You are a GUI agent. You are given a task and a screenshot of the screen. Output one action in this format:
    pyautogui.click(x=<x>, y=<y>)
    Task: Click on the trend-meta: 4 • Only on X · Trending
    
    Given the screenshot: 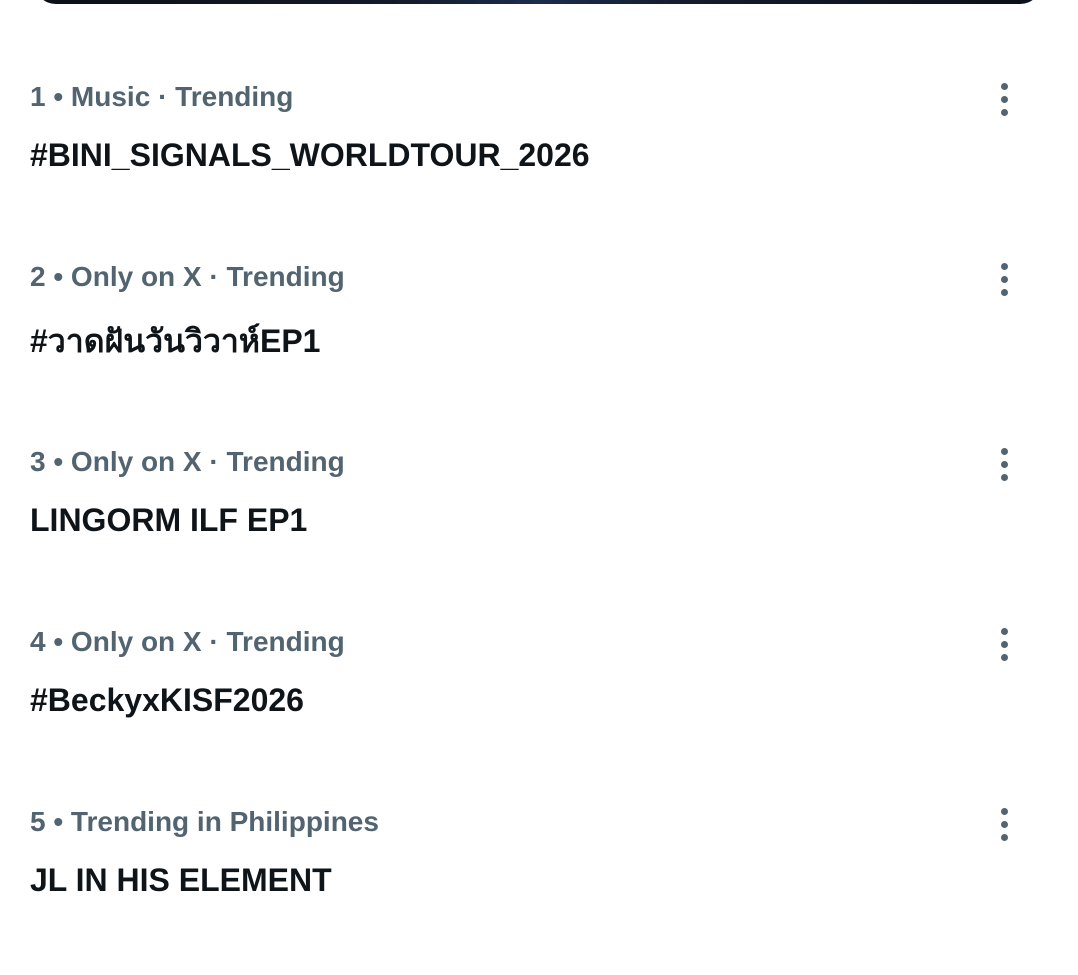 What is the action you would take?
    pyautogui.click(x=187, y=641)
    